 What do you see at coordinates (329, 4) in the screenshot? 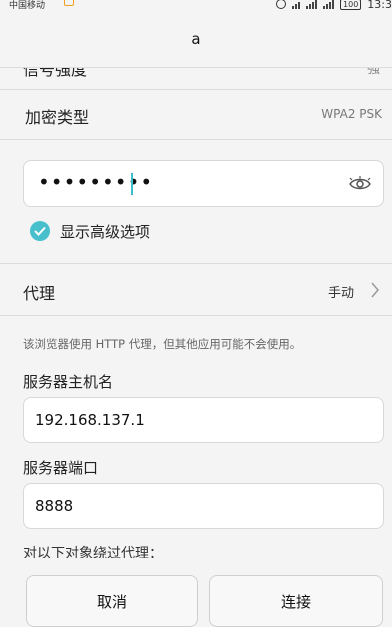
I see `cell-signal-2-icon` at bounding box center [329, 4].